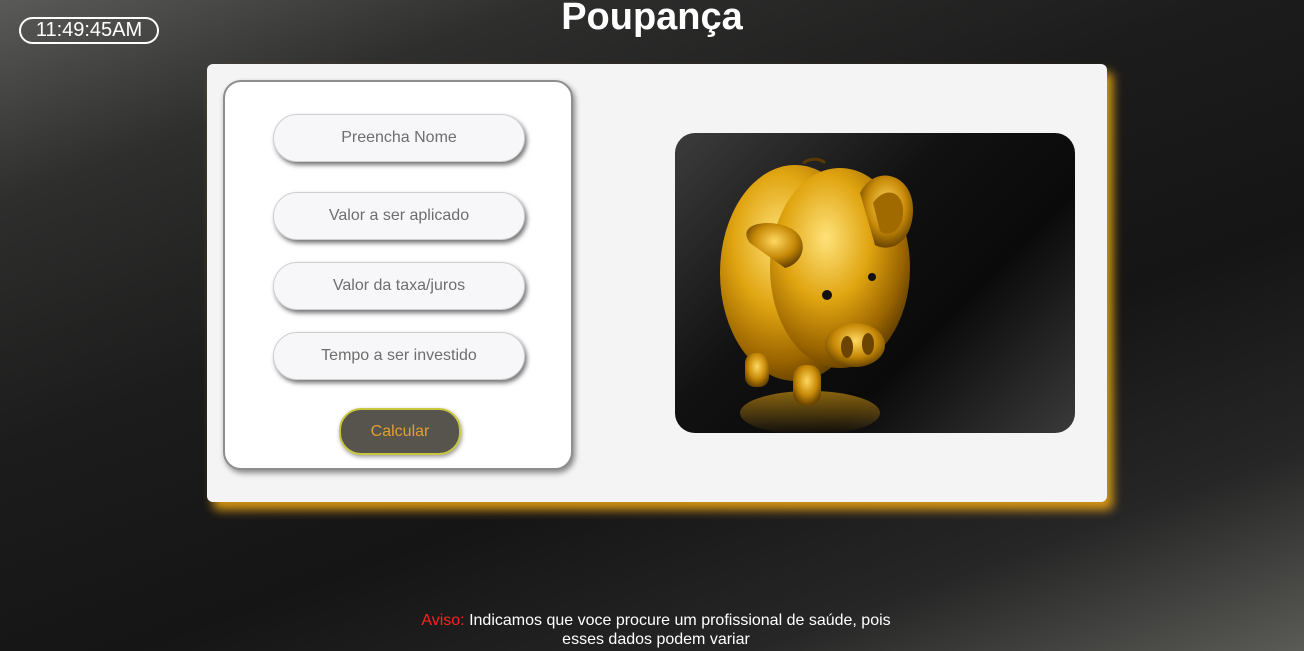 Image resolution: width=1304 pixels, height=651 pixels. I want to click on amount-input, so click(399, 216).